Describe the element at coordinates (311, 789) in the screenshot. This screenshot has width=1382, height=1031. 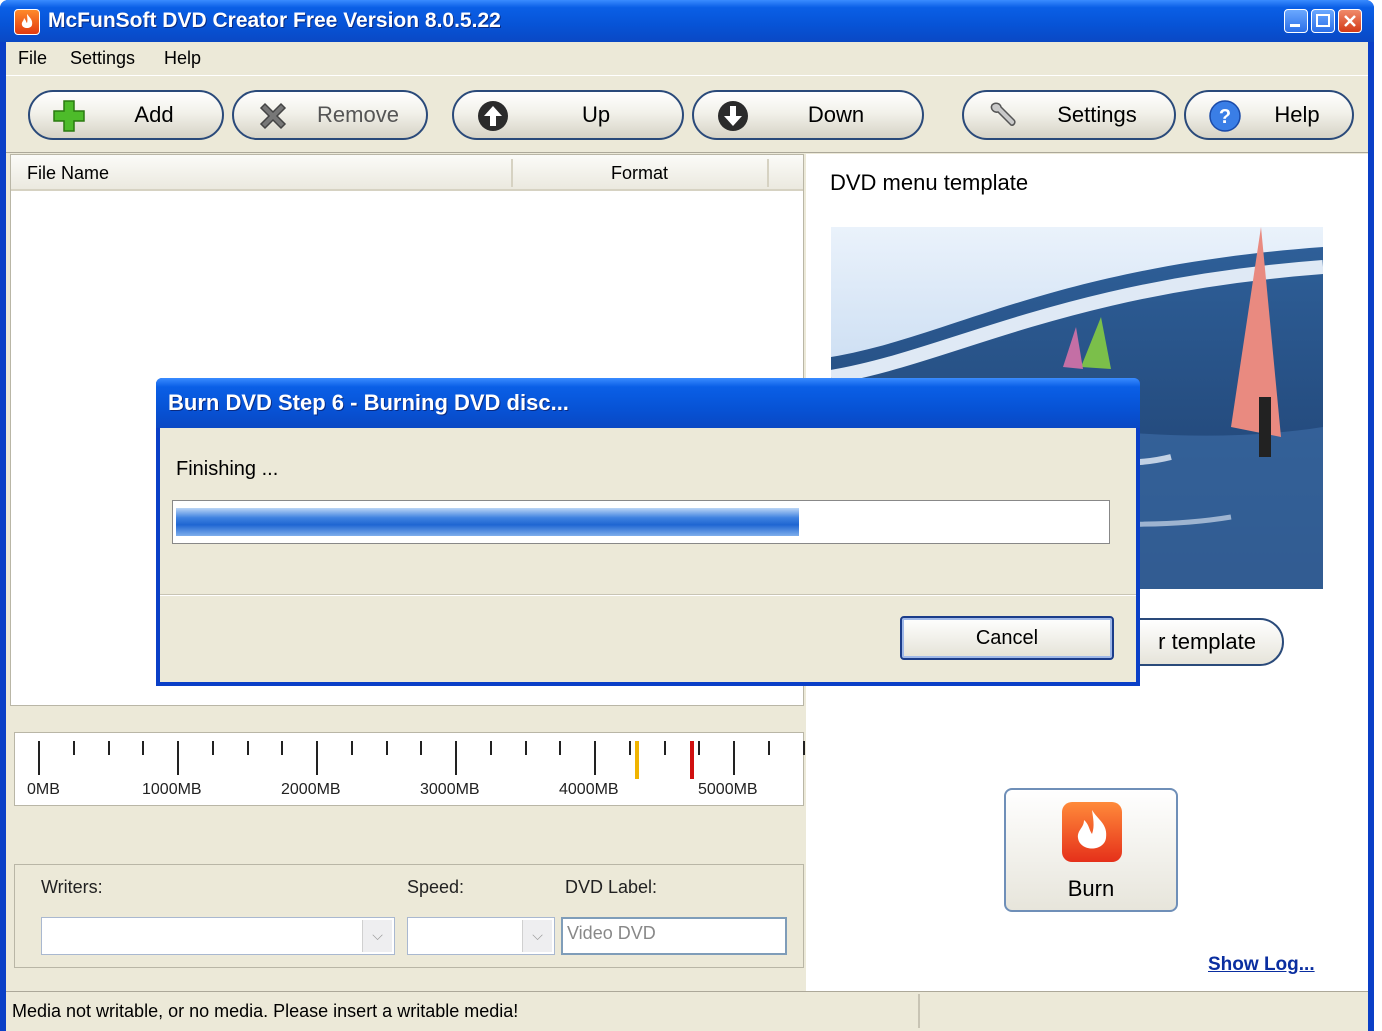
I see `ruler-label: 2000MB` at that location.